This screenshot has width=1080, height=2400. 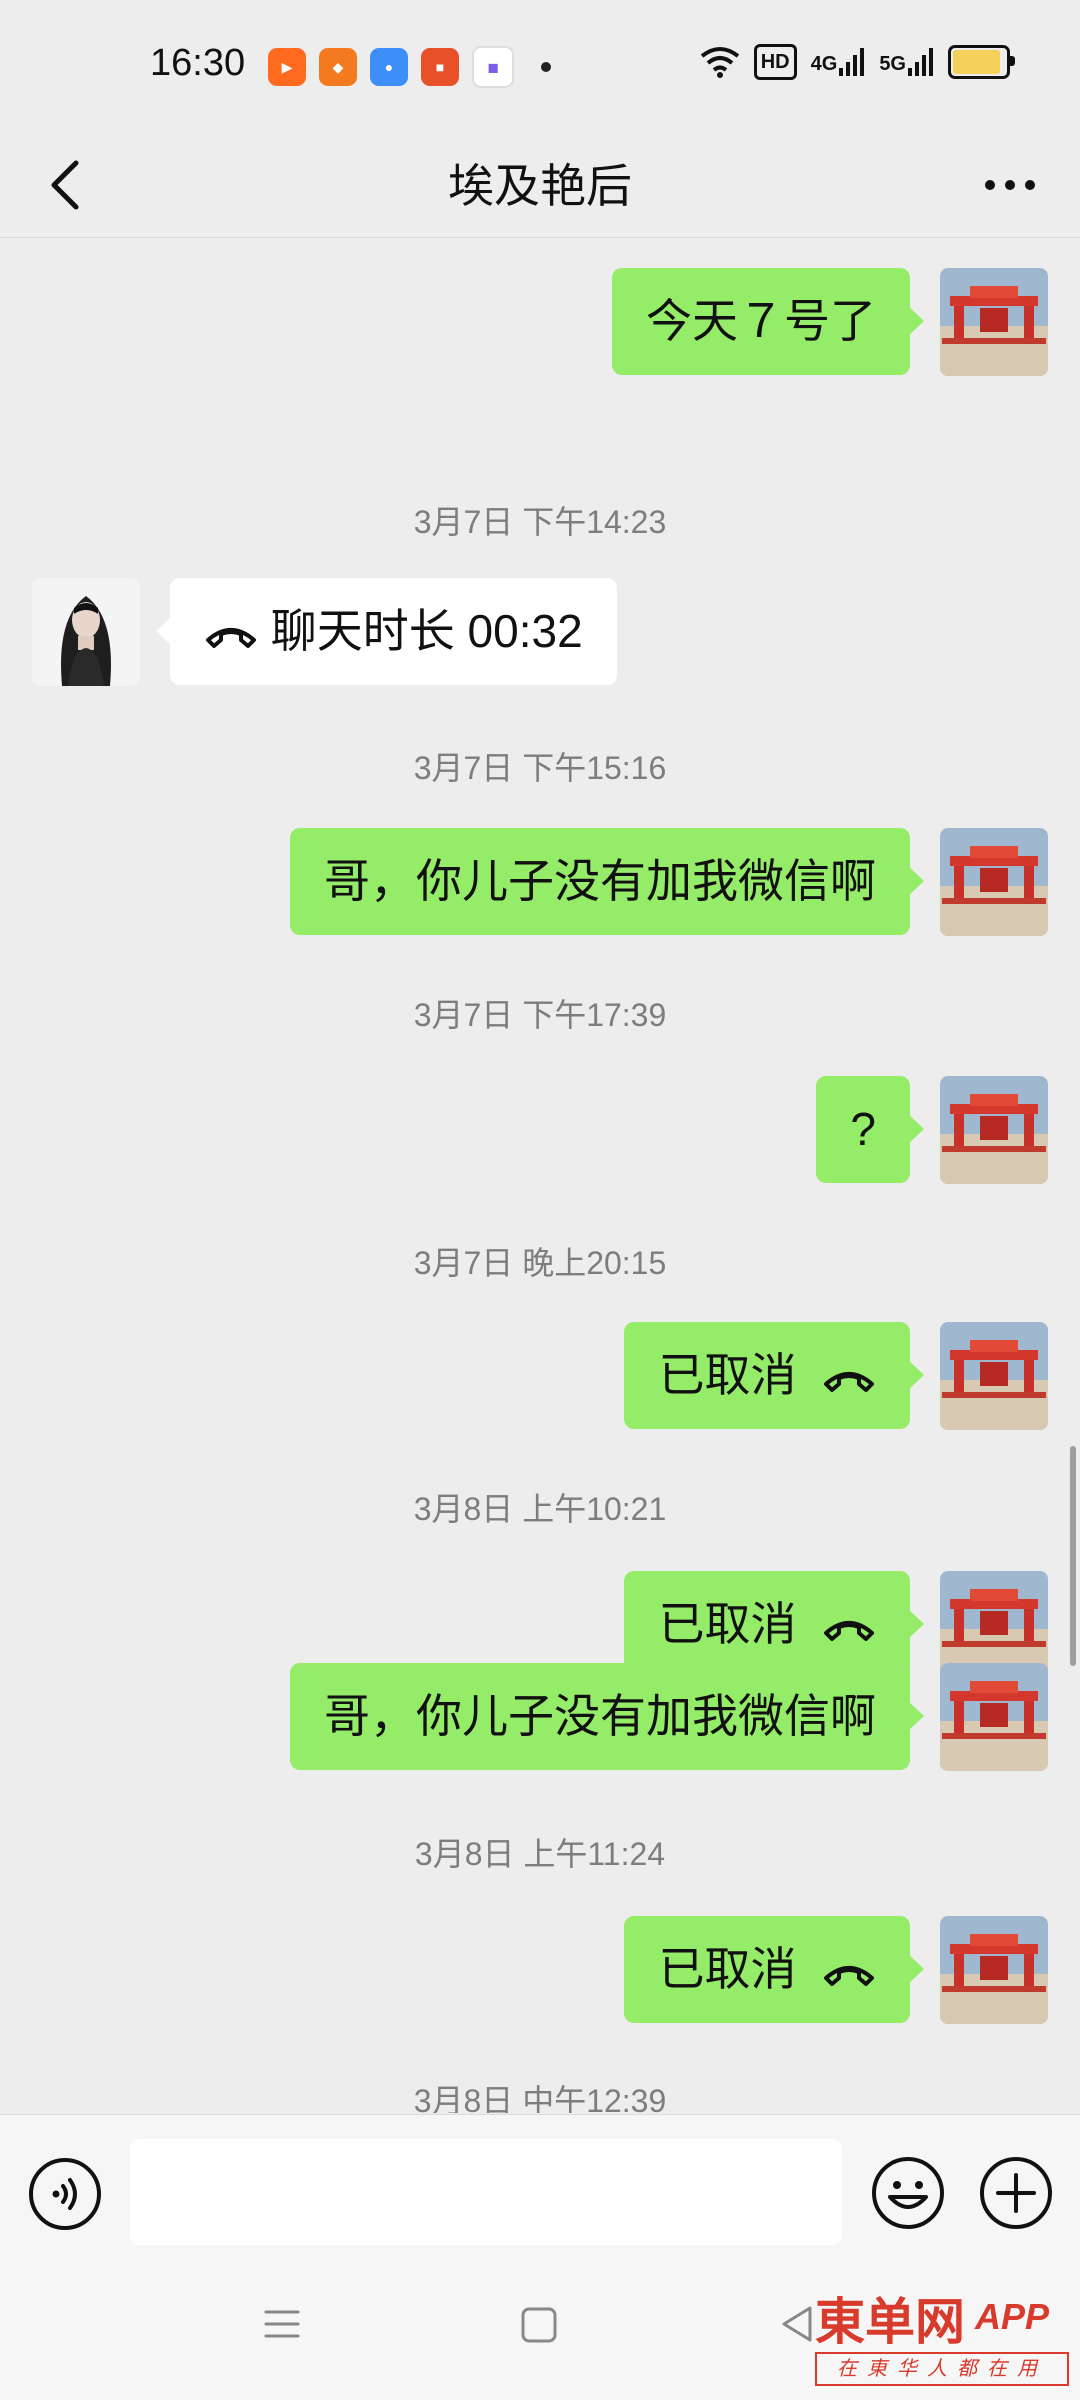 What do you see at coordinates (409, 67) in the screenshot?
I see `notification-icons: ▶ ◆ ● ■ ◼` at bounding box center [409, 67].